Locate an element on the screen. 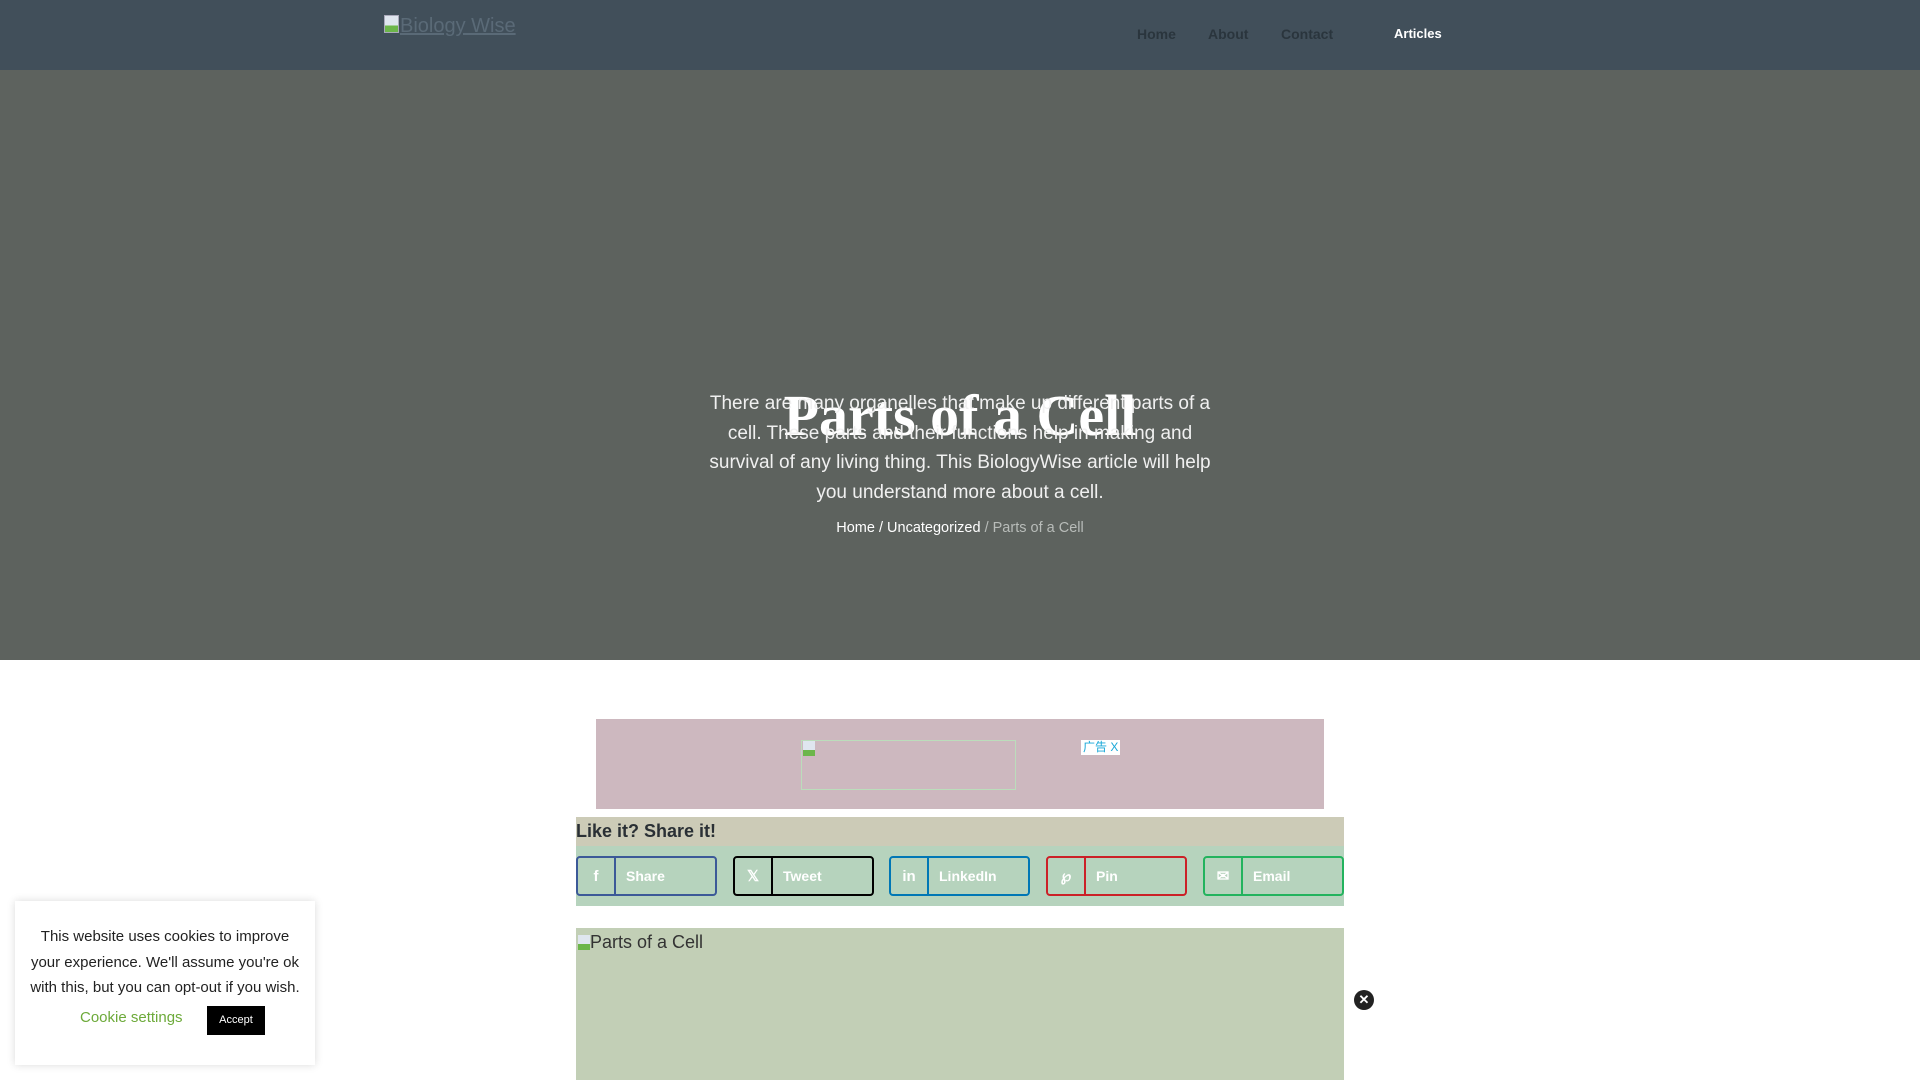 This screenshot has height=1080, width=1920. x-tweet-button: 𝕏 Tweet is located at coordinates (803, 876).